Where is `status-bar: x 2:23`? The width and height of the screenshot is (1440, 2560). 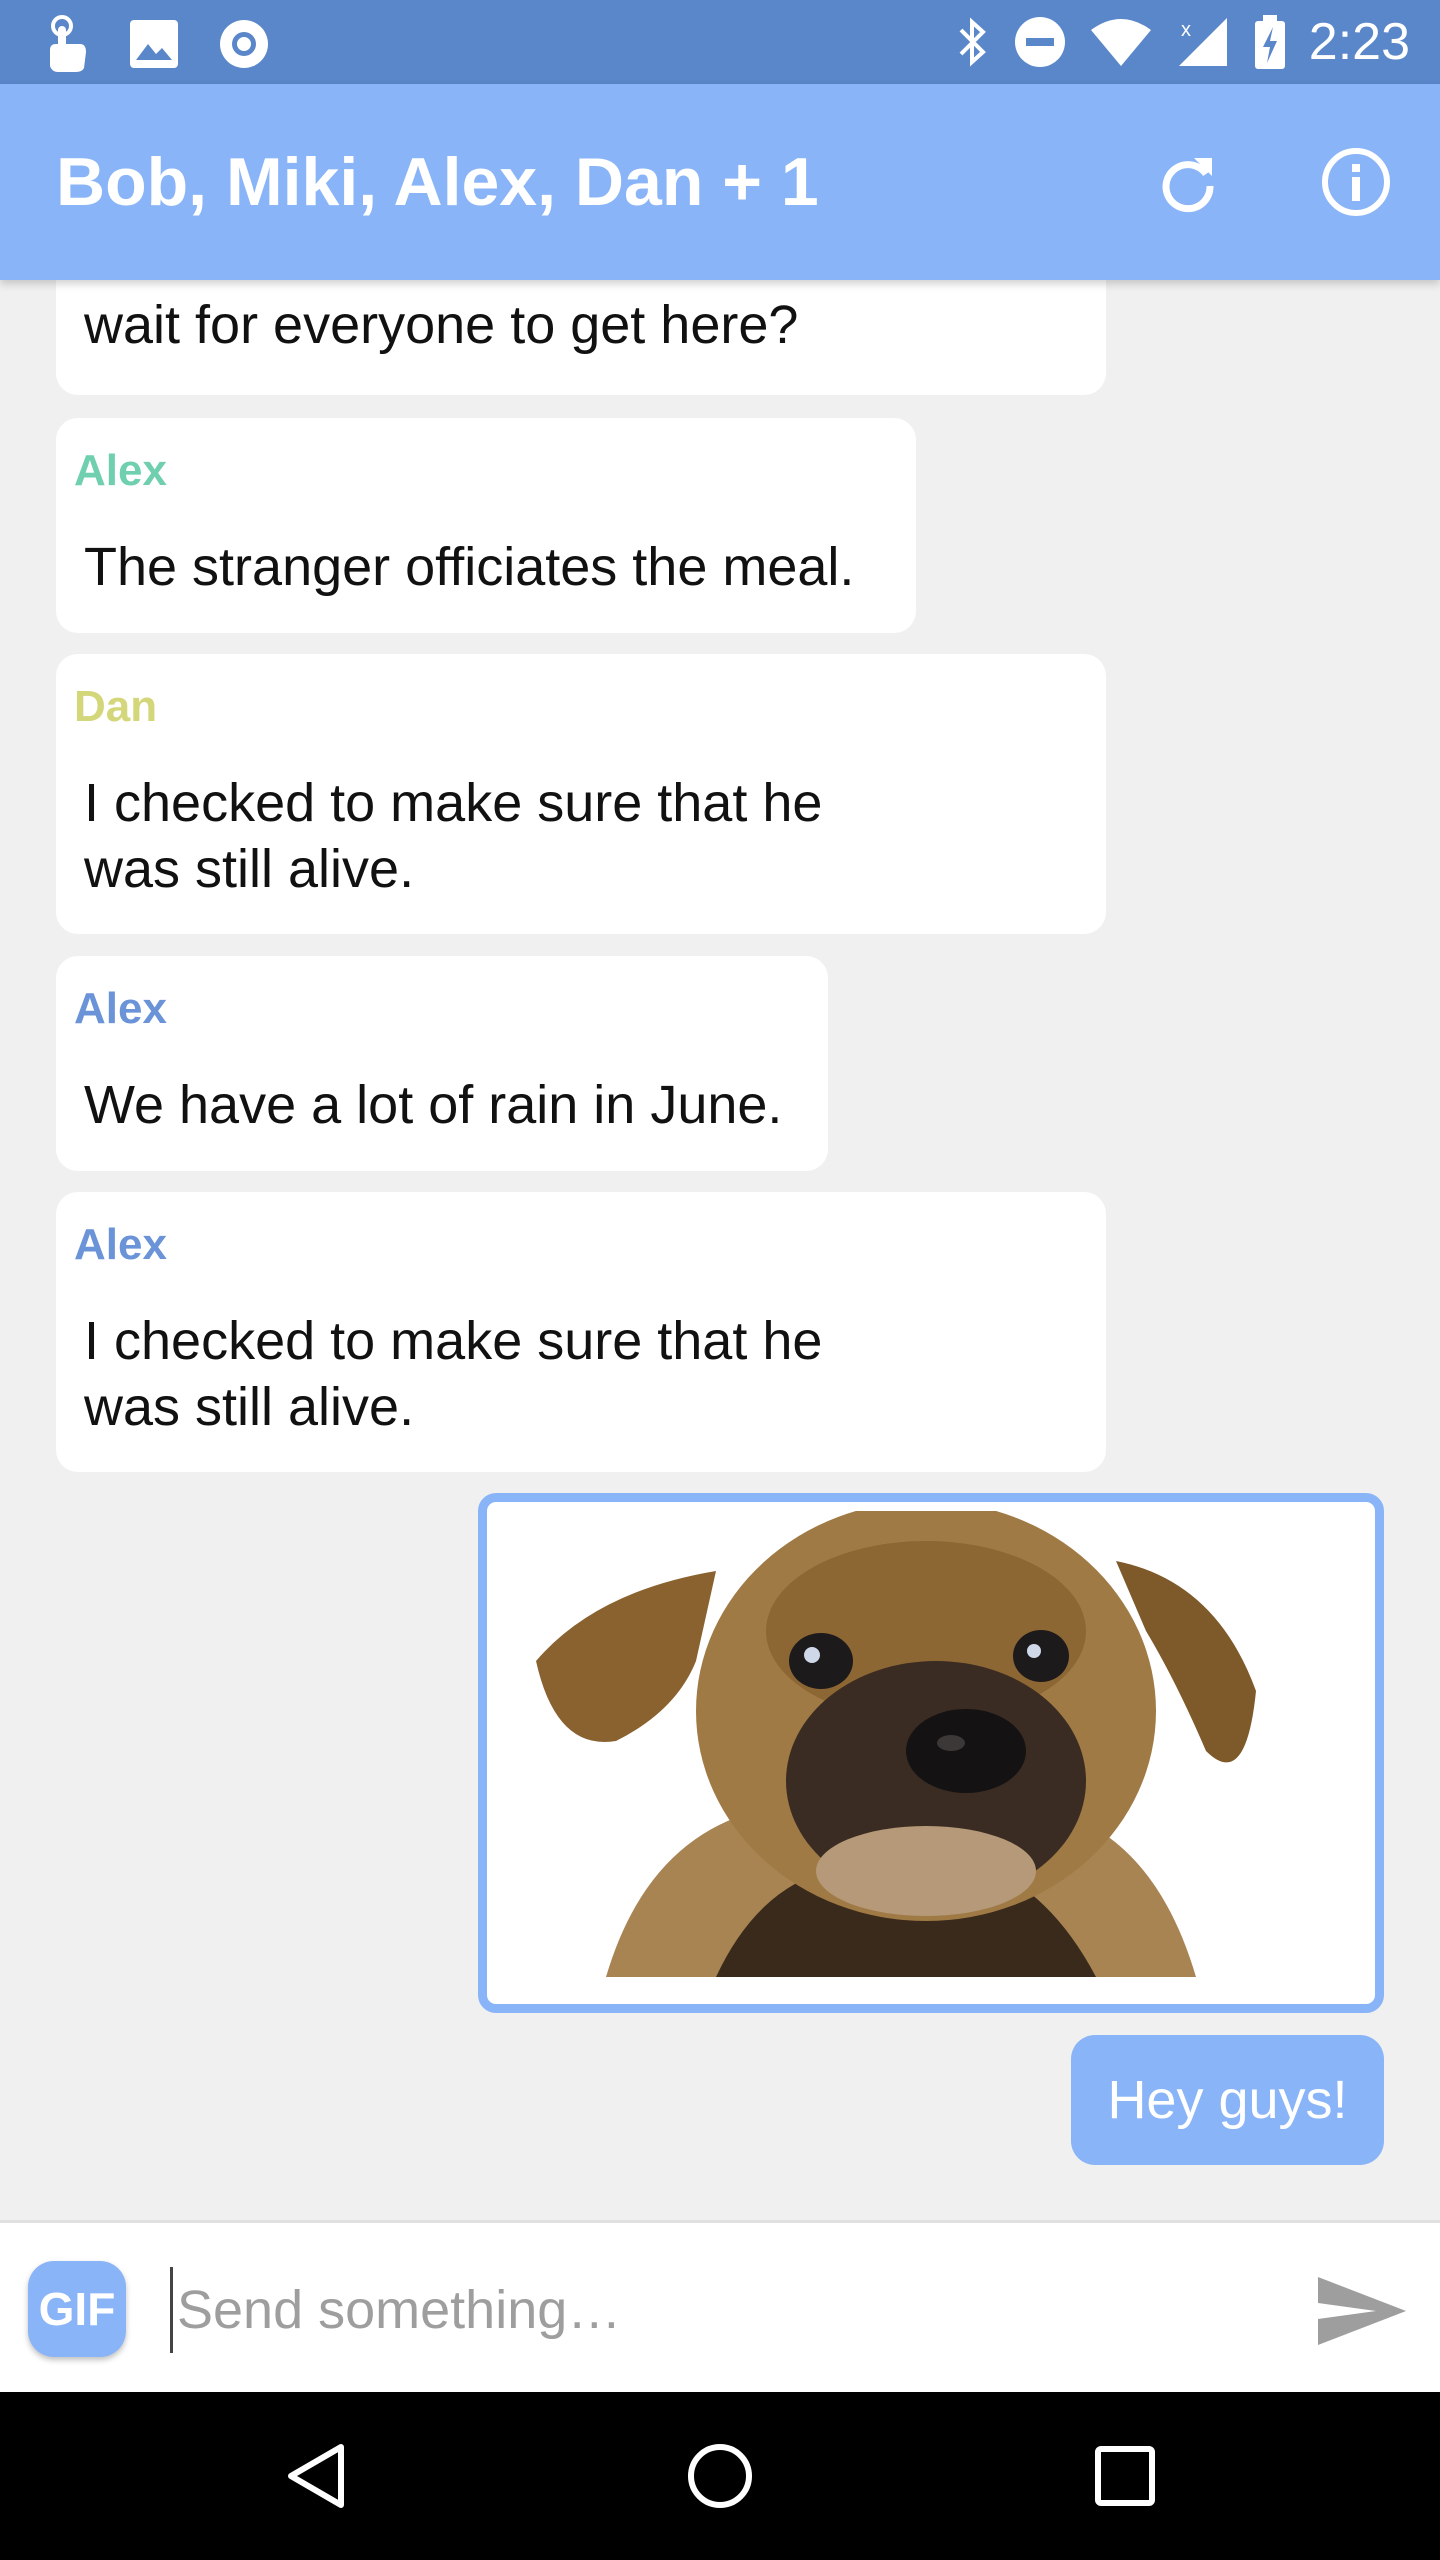 status-bar: x 2:23 is located at coordinates (720, 42).